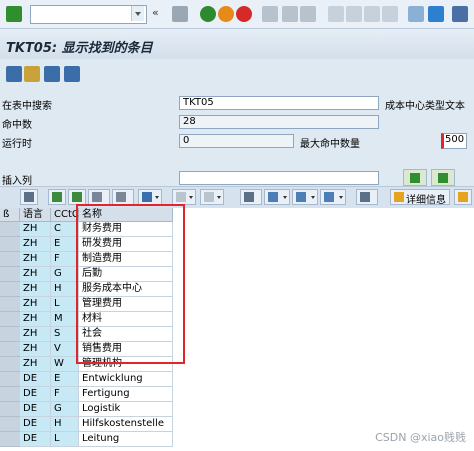 Image resolution: width=474 pixels, height=451 pixels. I want to click on sum-button, so click(184, 197).